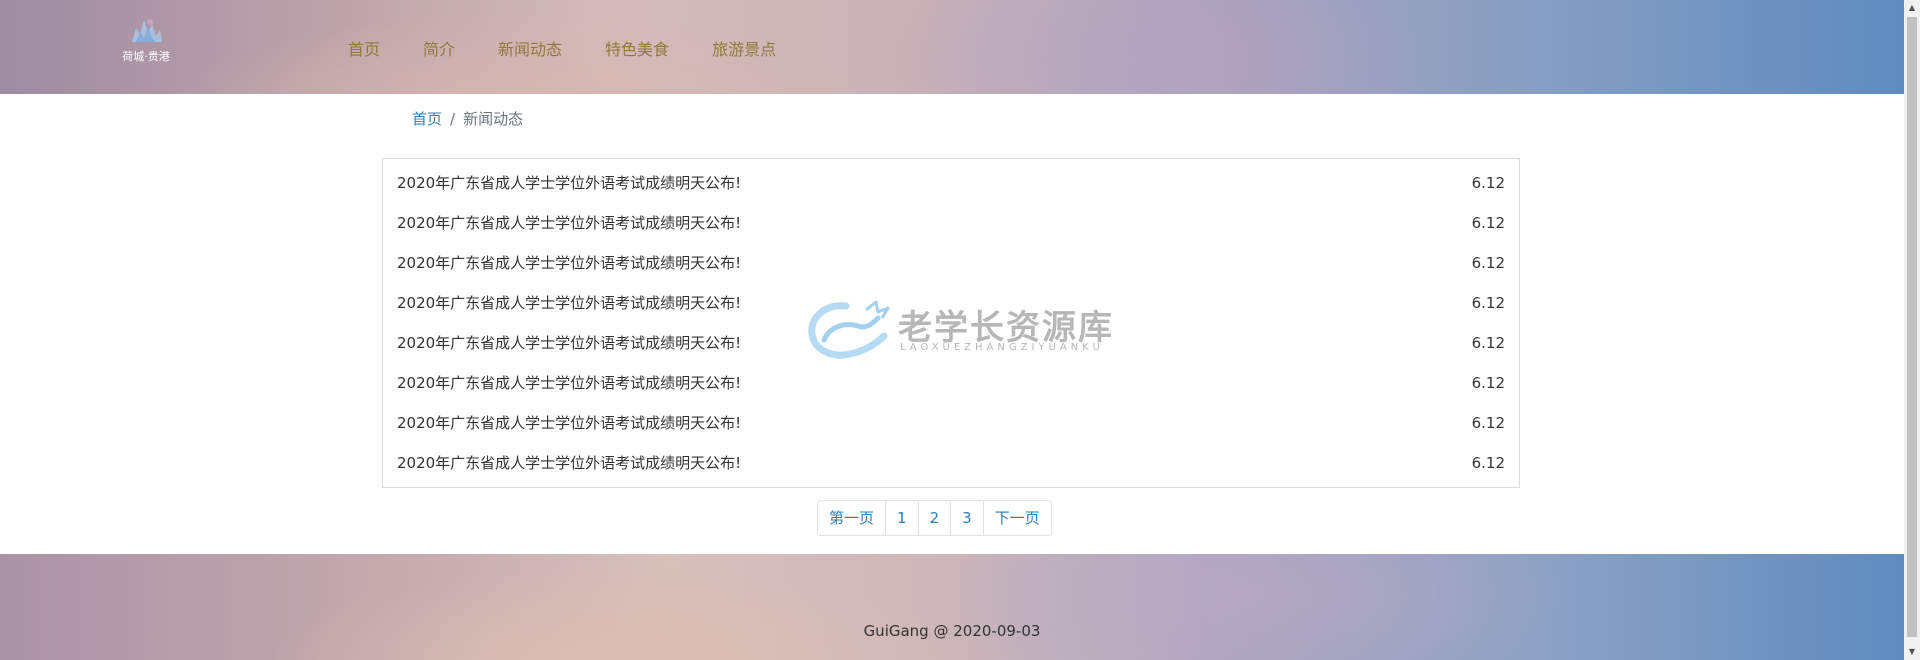 The width and height of the screenshot is (1920, 660). I want to click on nav-item-home: 首页, so click(364, 48).